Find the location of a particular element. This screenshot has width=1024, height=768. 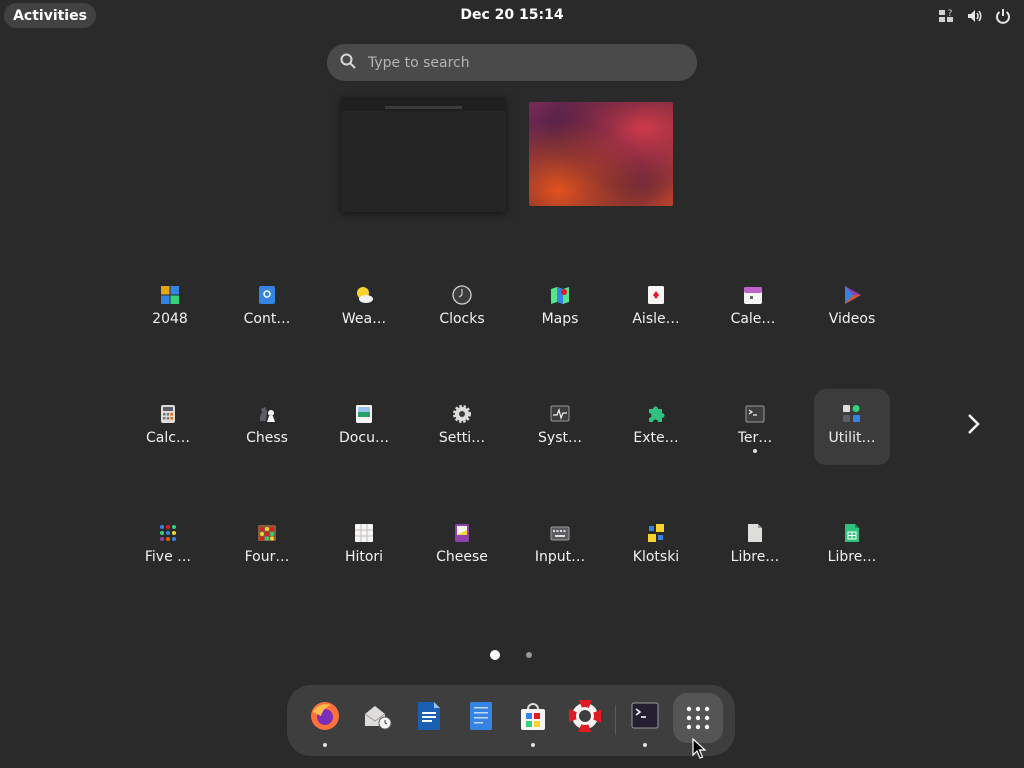

software-bag-icon is located at coordinates (533, 716).